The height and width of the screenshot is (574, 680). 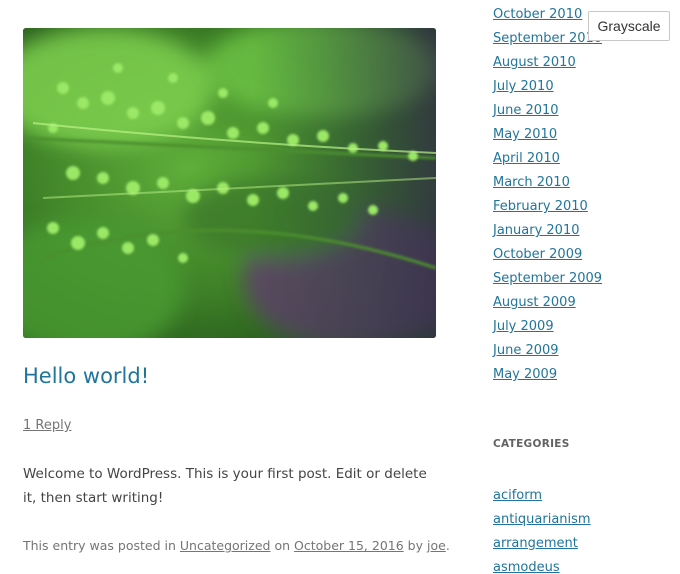 I want to click on archive-link: June 2009, so click(x=526, y=350).